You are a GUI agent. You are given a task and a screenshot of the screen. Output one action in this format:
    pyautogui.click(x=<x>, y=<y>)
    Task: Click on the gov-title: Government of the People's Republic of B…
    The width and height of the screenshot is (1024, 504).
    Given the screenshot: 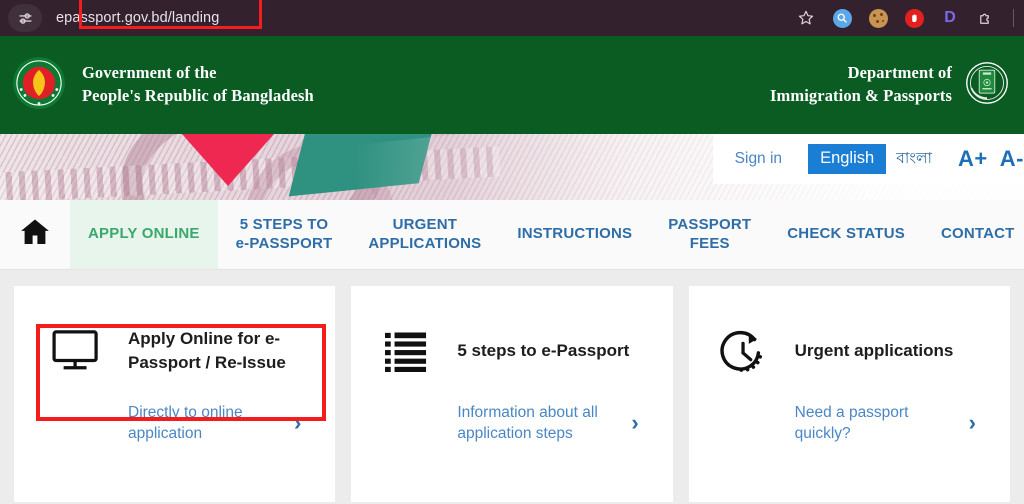 What is the action you would take?
    pyautogui.click(x=198, y=85)
    